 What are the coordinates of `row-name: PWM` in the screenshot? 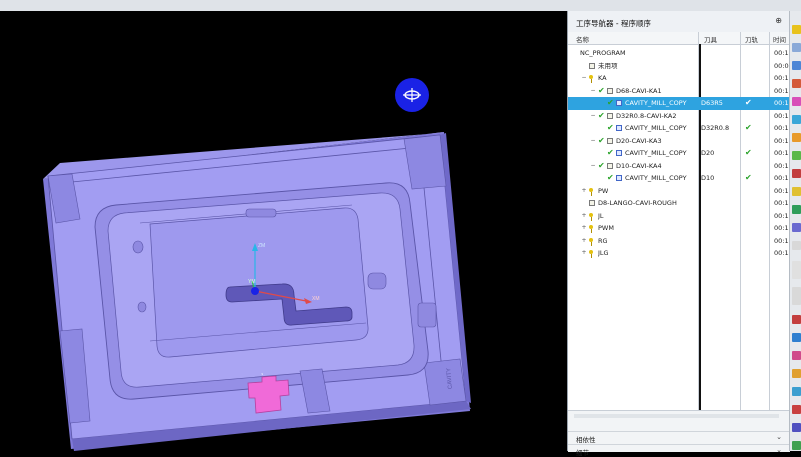 It's located at (606, 228).